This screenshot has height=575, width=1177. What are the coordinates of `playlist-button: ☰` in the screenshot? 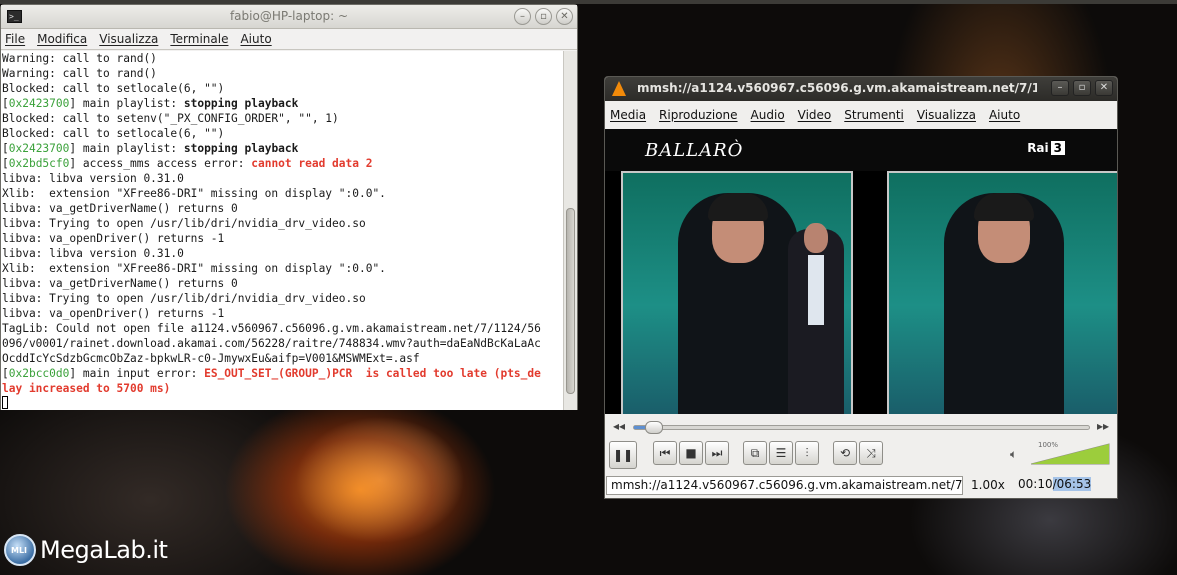 It's located at (781, 453).